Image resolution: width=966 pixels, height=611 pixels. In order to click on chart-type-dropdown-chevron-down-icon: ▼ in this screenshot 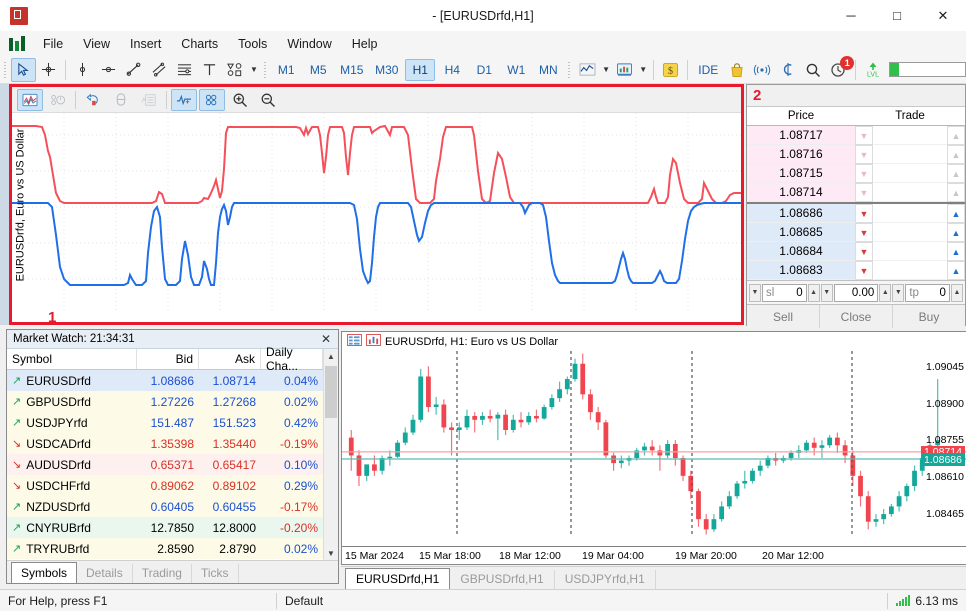, I will do `click(606, 70)`.